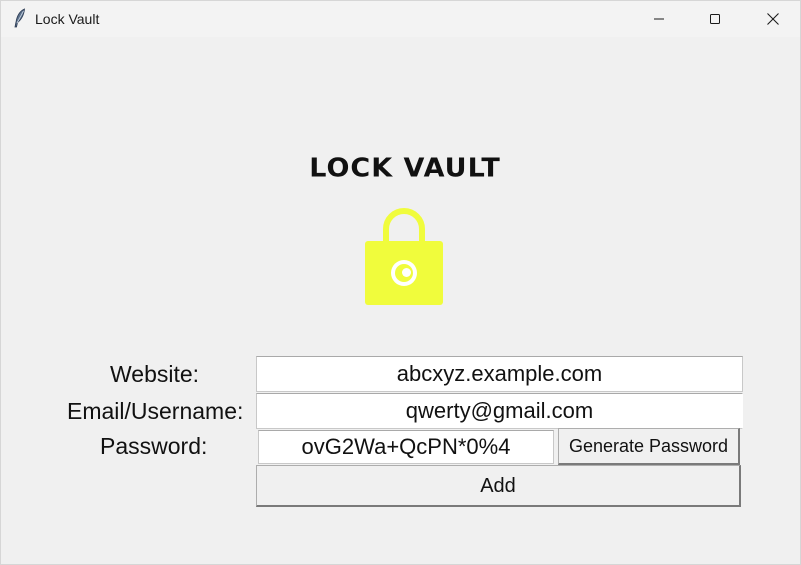 This screenshot has width=801, height=565. I want to click on generate-password-button: Generate Password, so click(649, 446).